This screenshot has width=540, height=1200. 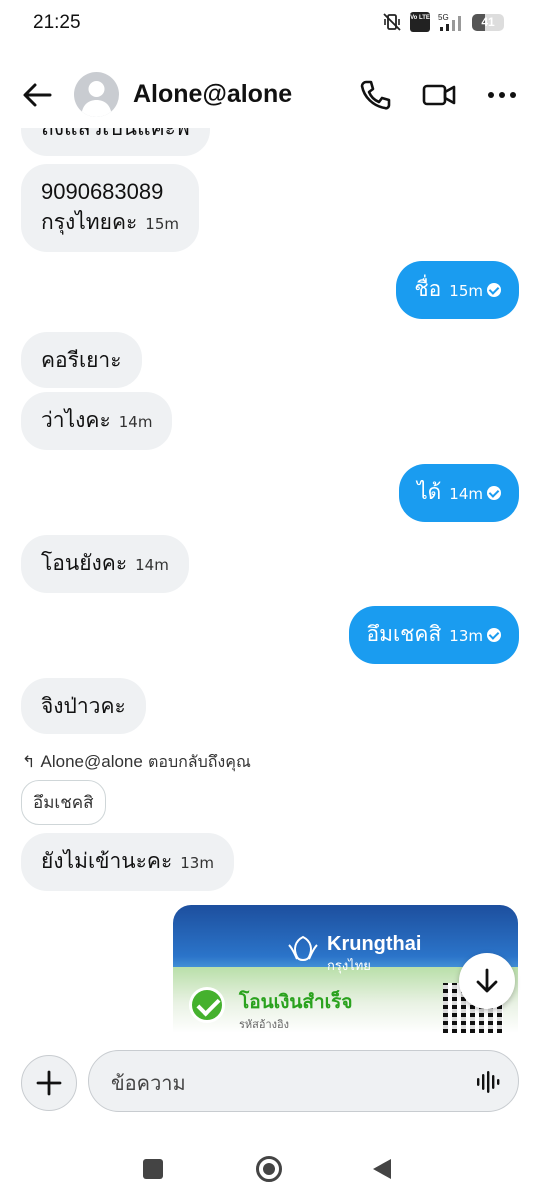 I want to click on back-arrow-icon, so click(x=37, y=95).